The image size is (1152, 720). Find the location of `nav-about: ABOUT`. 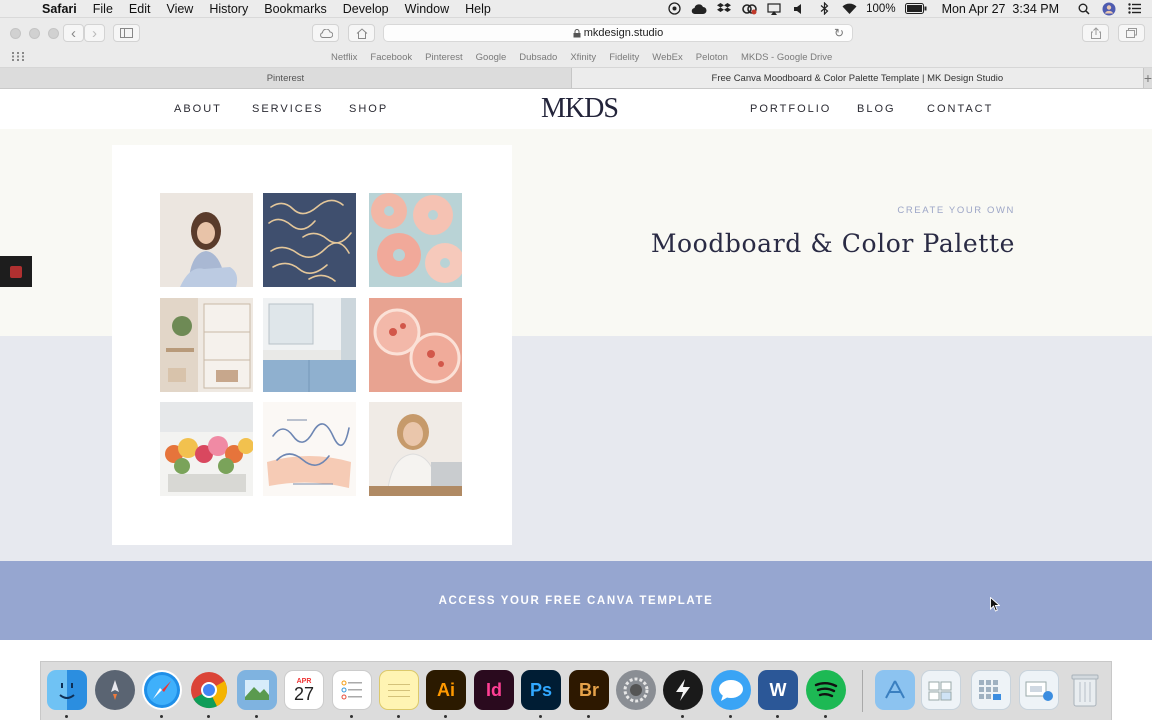

nav-about: ABOUT is located at coordinates (198, 109).